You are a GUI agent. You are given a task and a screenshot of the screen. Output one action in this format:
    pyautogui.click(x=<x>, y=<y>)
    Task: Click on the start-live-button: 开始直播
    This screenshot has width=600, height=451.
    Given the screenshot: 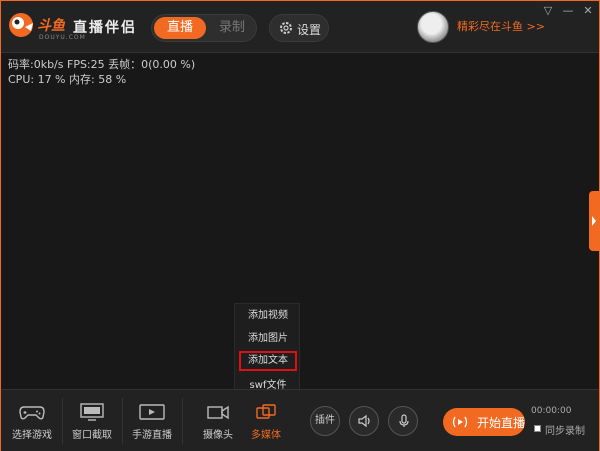 What is the action you would take?
    pyautogui.click(x=484, y=422)
    